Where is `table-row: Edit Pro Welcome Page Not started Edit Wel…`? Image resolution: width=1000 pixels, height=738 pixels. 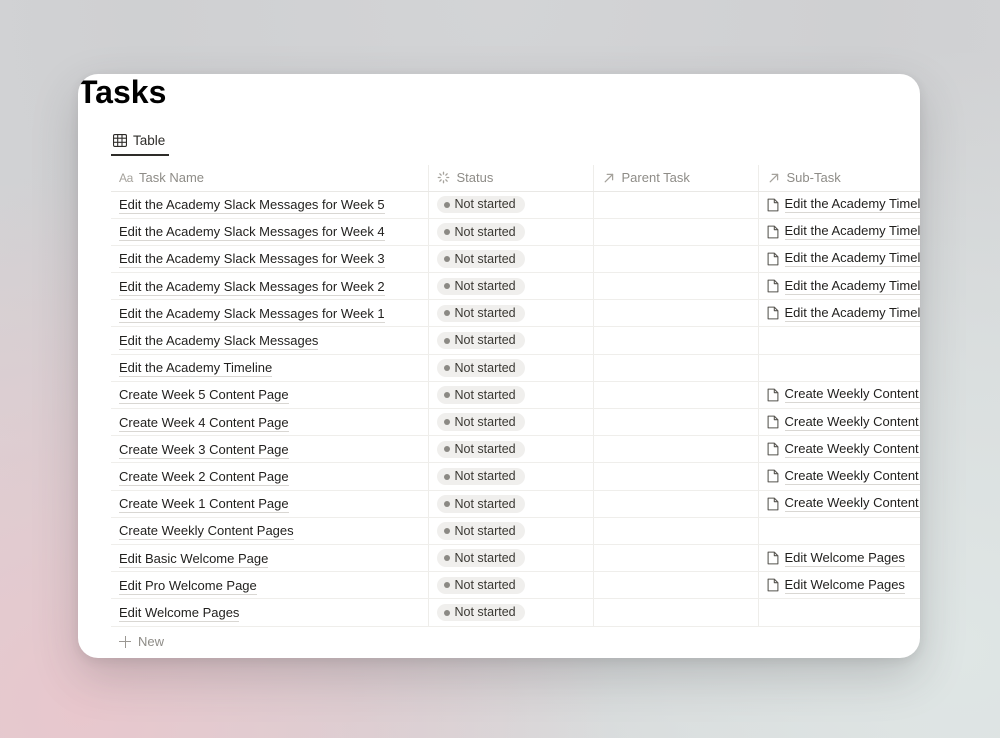 table-row: Edit Pro Welcome Page Not started Edit Wel… is located at coordinates (516, 585).